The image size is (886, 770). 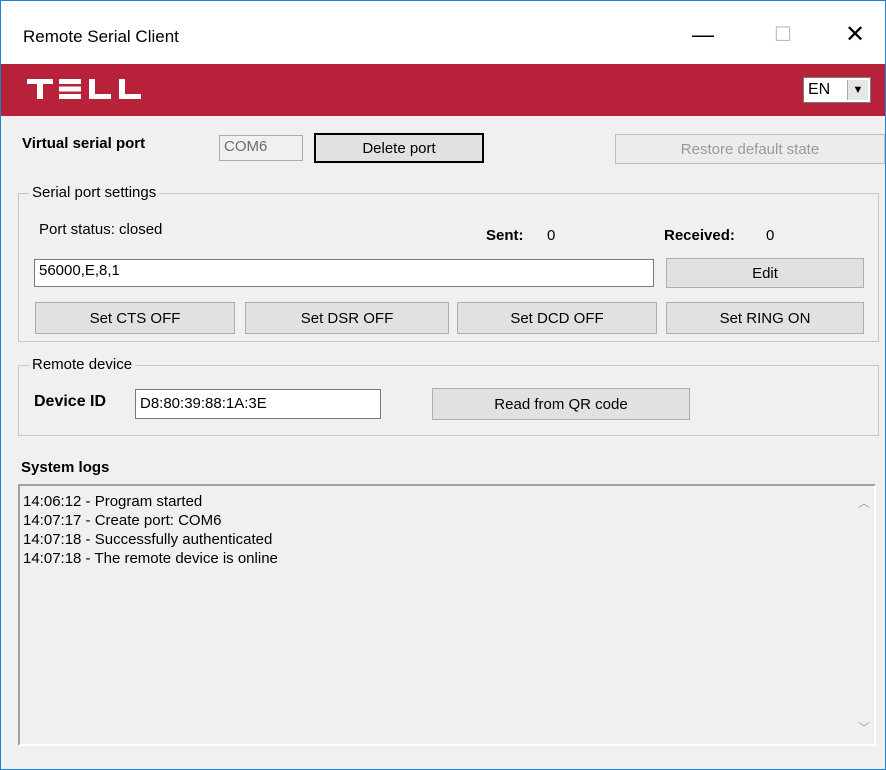 What do you see at coordinates (703, 35) in the screenshot?
I see `minimize-button: —` at bounding box center [703, 35].